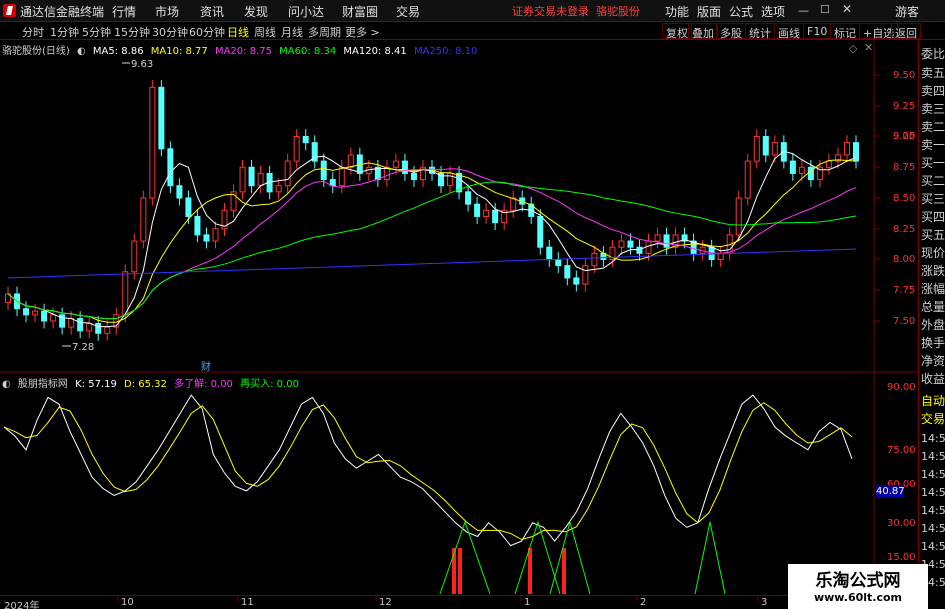 The height and width of the screenshot is (609, 945). I want to click on ma60-label: MA60: 8.34, so click(308, 51).